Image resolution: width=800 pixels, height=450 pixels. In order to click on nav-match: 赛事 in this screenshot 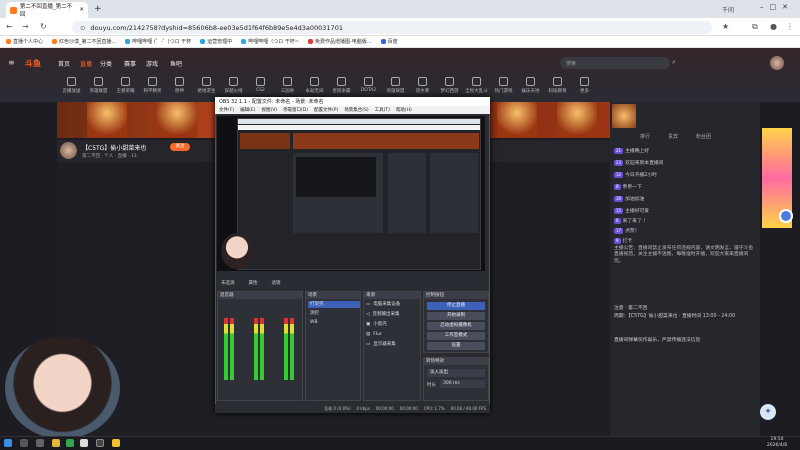, I will do `click(130, 63)`.